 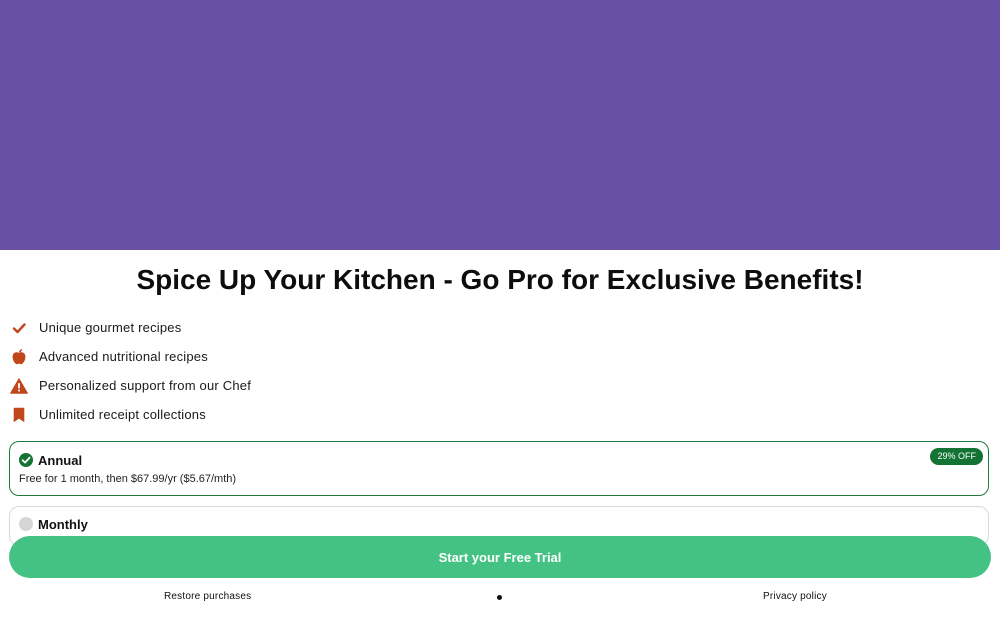 What do you see at coordinates (63, 524) in the screenshot?
I see `plan-name: Monthly` at bounding box center [63, 524].